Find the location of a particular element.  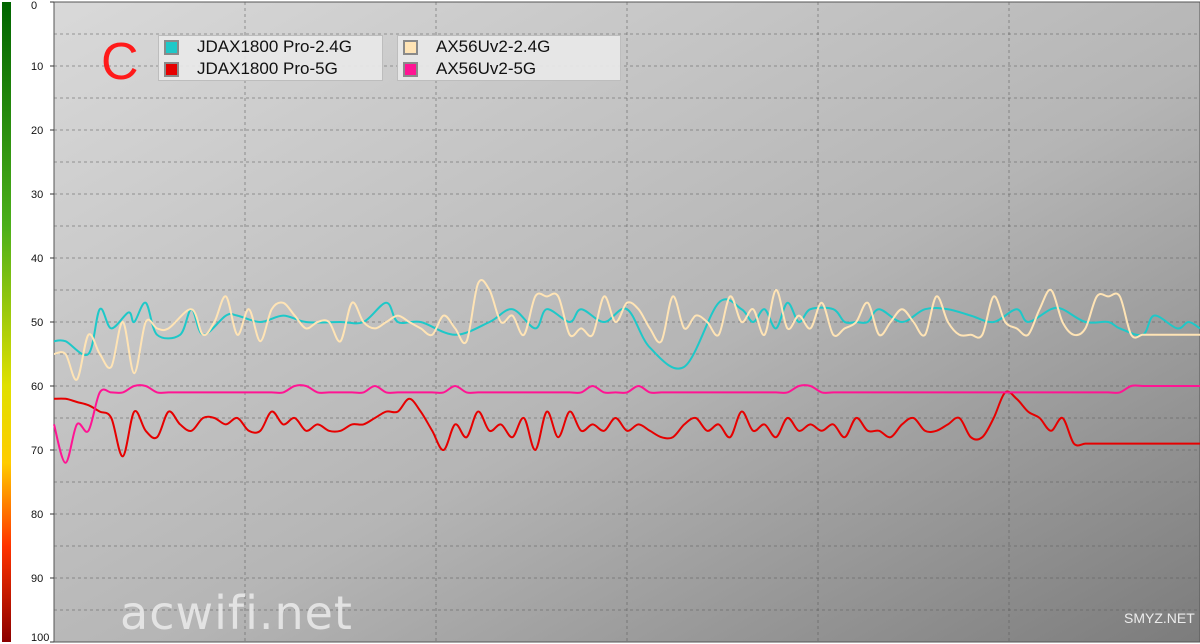

legend-group-left: JDAX1800 Pro-2.4G JDAX1800 Pro-5G is located at coordinates (270, 58).